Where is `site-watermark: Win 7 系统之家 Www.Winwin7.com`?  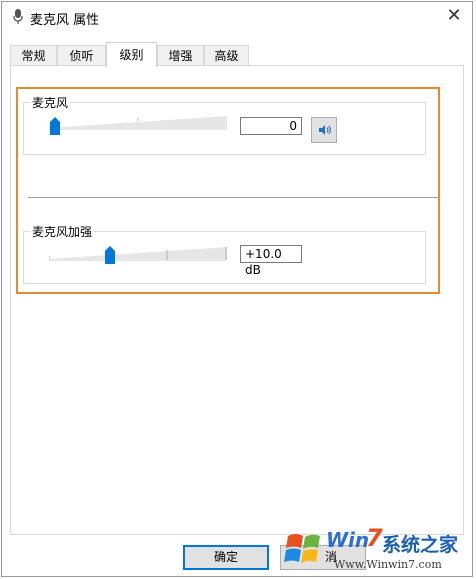 site-watermark: Win 7 系统之家 Www.Winwin7.com is located at coordinates (376, 549).